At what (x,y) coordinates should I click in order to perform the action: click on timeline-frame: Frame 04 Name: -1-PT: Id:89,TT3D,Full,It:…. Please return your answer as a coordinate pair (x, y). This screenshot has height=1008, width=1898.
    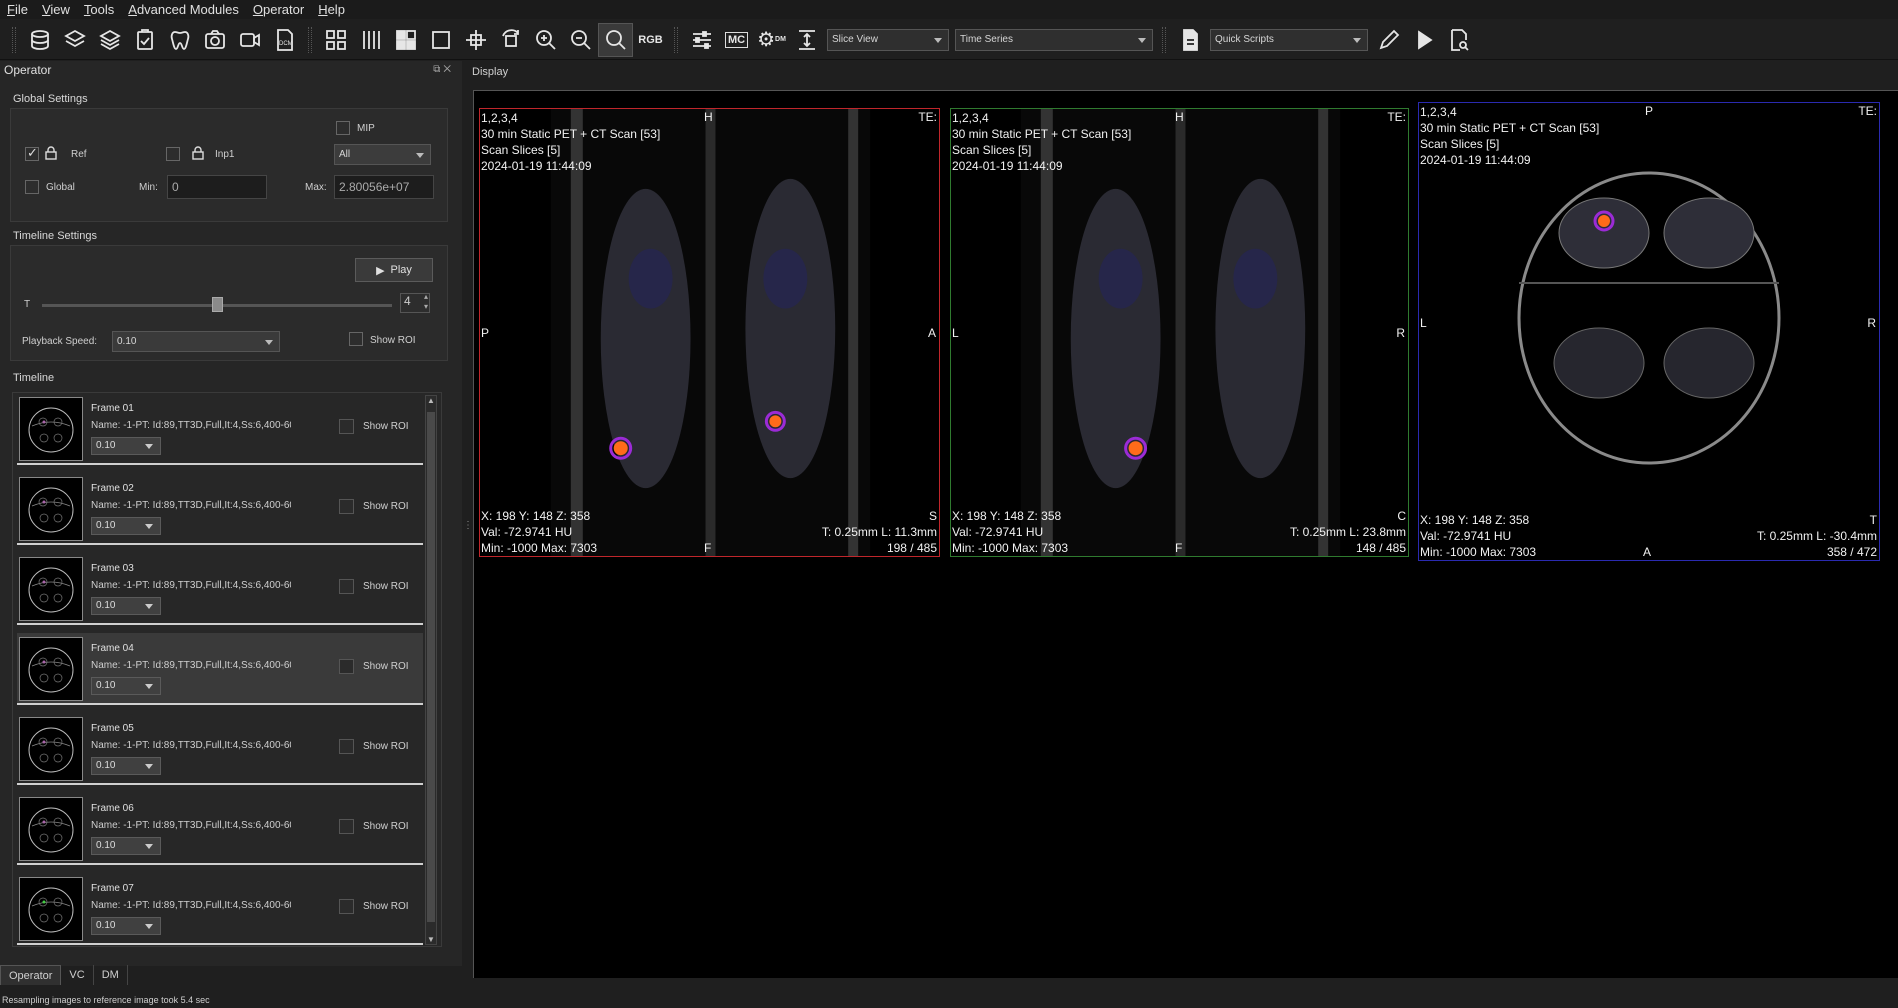
    Looking at the image, I should click on (220, 669).